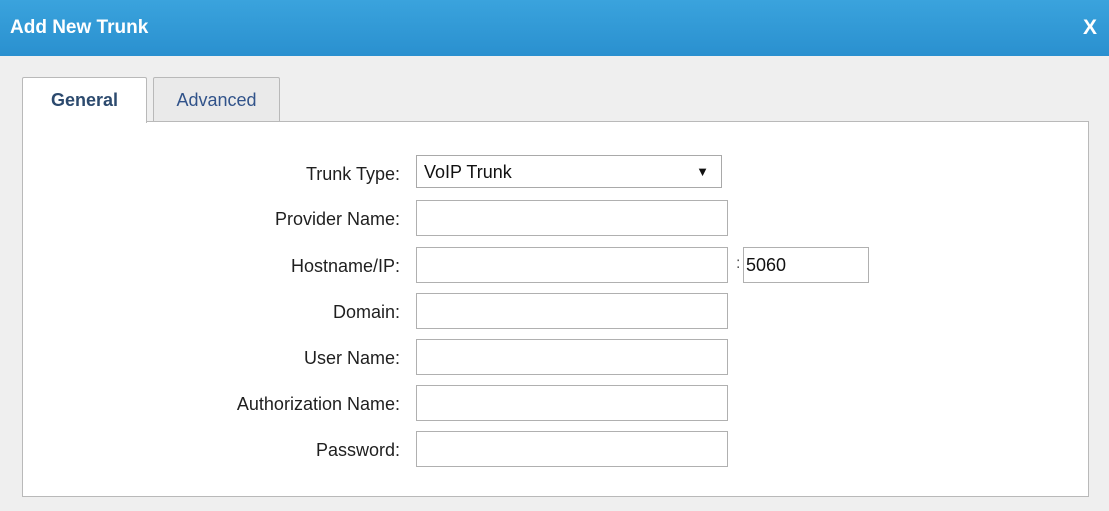 The image size is (1109, 511). What do you see at coordinates (352, 174) in the screenshot?
I see `trunk-type-label: Trunk Type:` at bounding box center [352, 174].